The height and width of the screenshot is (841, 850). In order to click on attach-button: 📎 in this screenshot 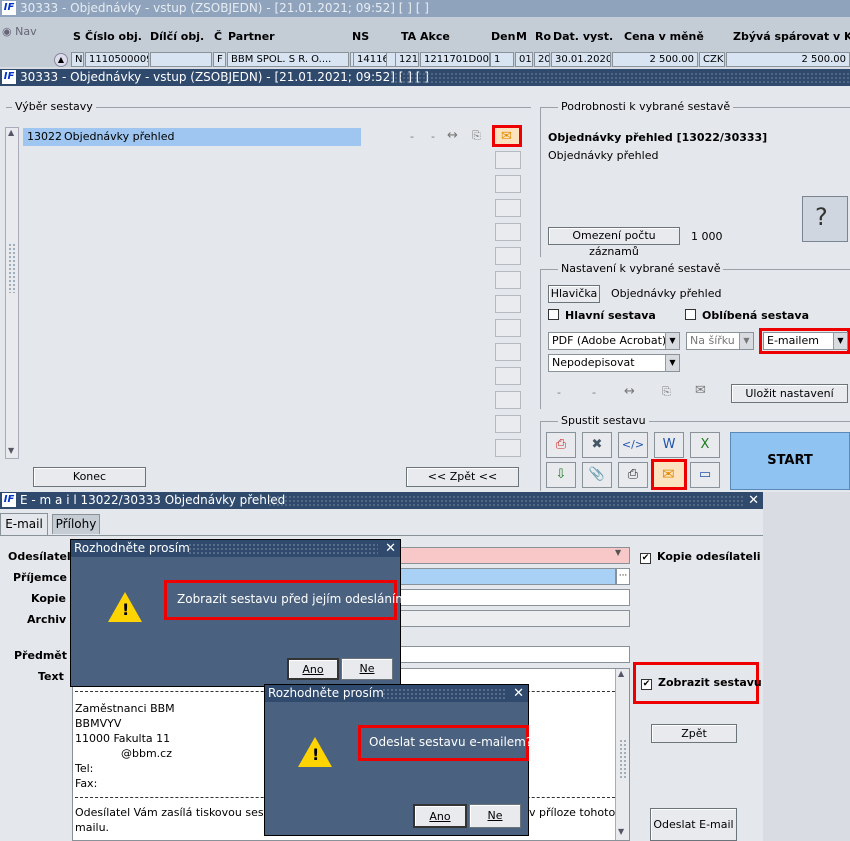, I will do `click(597, 475)`.